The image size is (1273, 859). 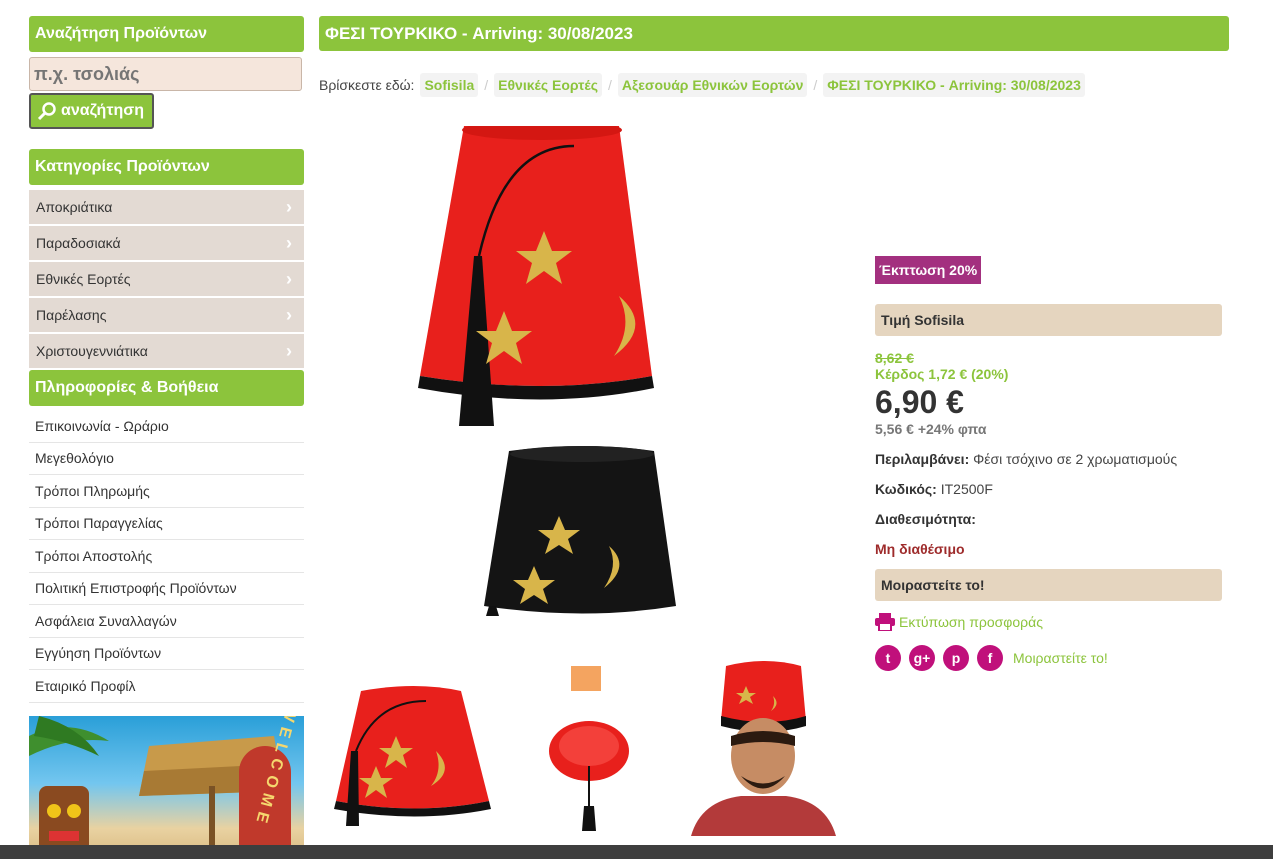 What do you see at coordinates (925, 519) in the screenshot?
I see `availability-label: Διαθεσιμότητα:` at bounding box center [925, 519].